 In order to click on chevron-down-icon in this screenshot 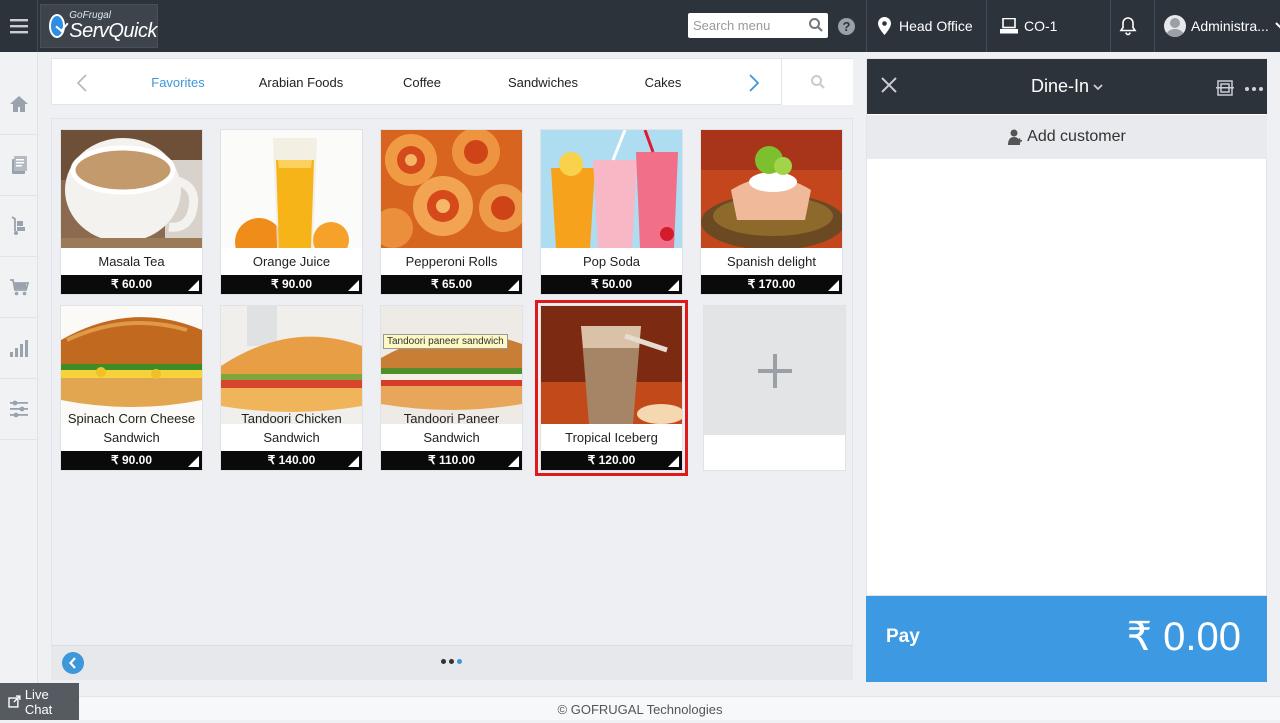, I will do `click(1277, 25)`.